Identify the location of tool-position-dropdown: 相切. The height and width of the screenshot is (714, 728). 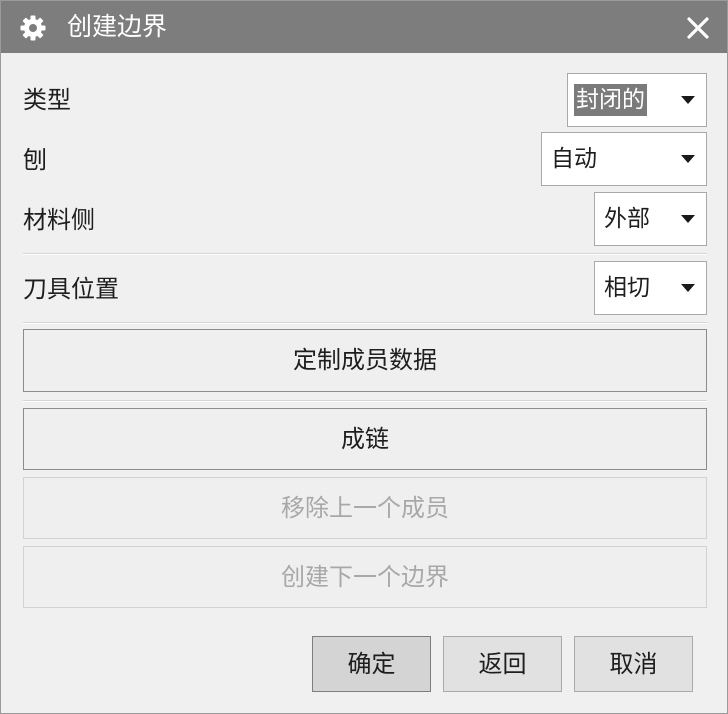
(650, 288).